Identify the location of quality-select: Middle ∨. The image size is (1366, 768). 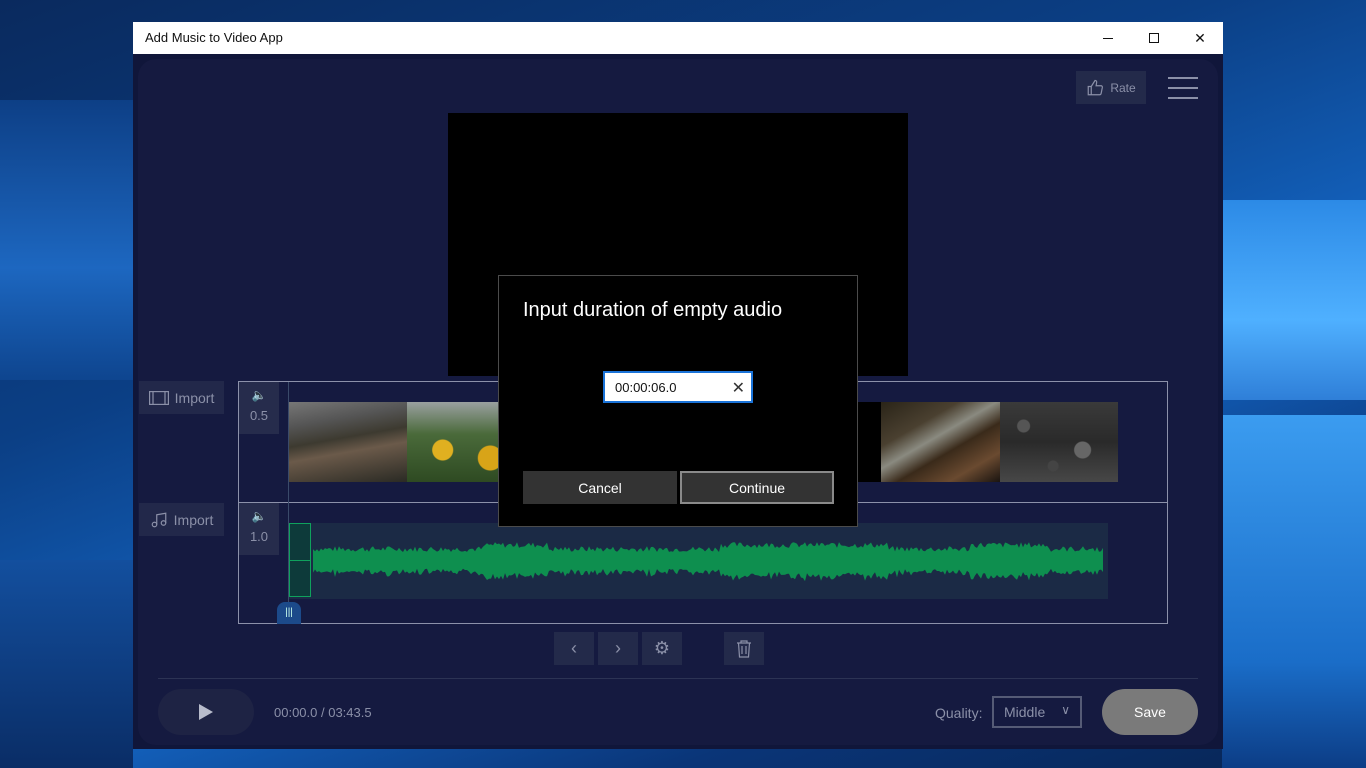
(1037, 712).